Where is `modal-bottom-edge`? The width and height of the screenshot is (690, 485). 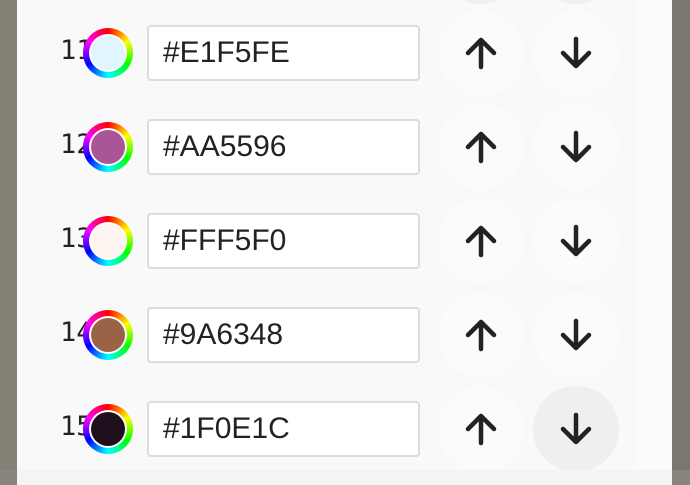
modal-bottom-edge is located at coordinates (345, 477).